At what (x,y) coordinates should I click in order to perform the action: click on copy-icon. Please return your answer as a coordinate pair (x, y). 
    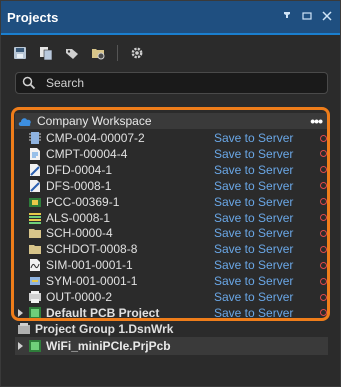
    Looking at the image, I should click on (46, 53).